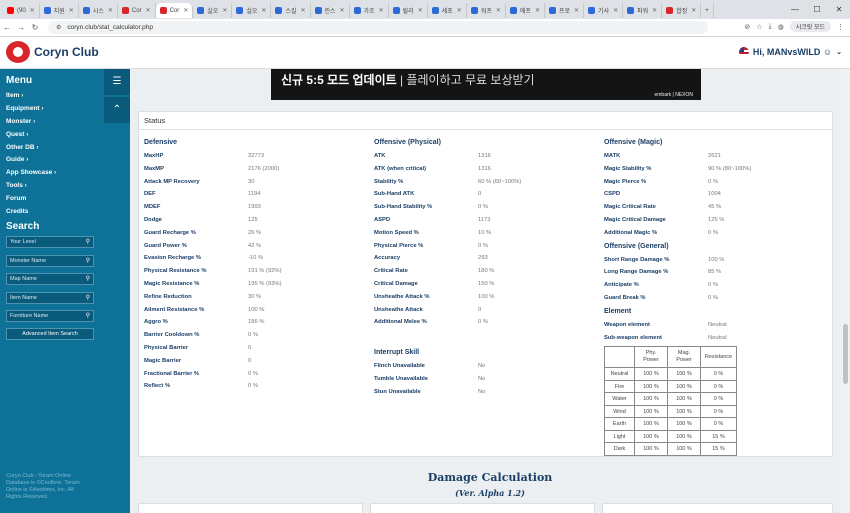 This screenshot has width=850, height=513. Describe the element at coordinates (58, 27) in the screenshot. I see `site-info-icon: ⚙` at that location.